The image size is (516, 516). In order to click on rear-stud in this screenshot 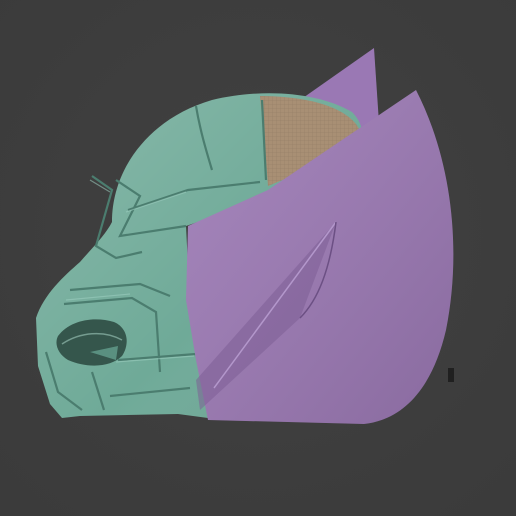, I will do `click(451, 375)`.